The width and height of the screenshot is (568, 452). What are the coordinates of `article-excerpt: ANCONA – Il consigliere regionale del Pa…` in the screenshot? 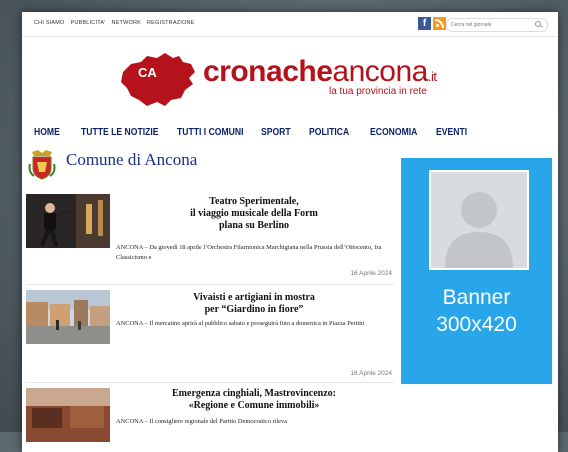 It's located at (202, 421).